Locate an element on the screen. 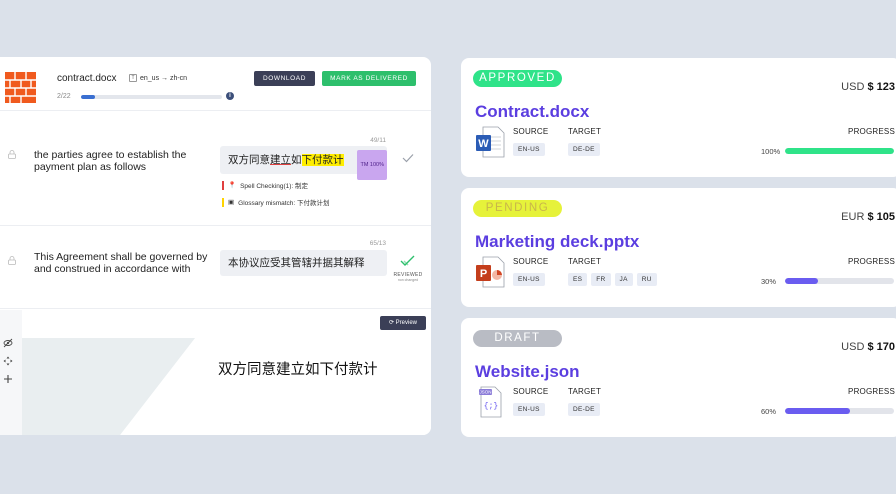  status-badge: DRAFT is located at coordinates (517, 338).